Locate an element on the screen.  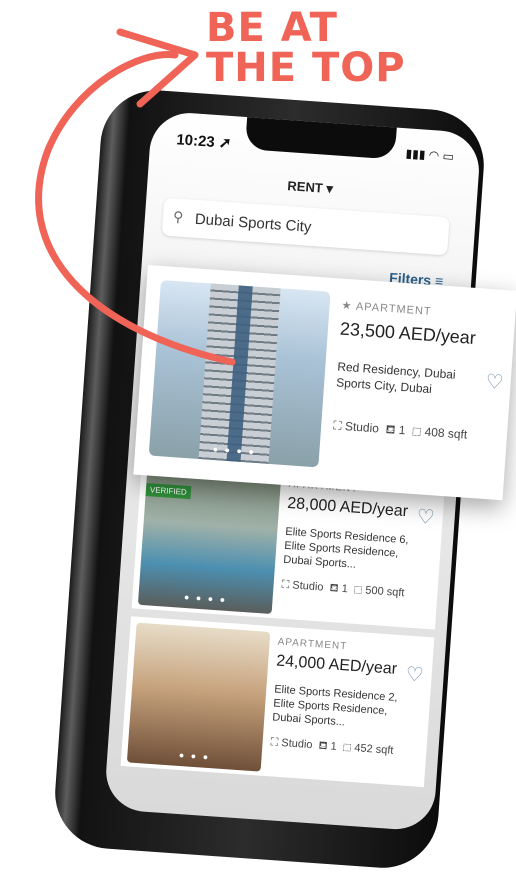
listing-specs: ⛶ Studio ⛾ 1 ⬚ 500 sqft is located at coordinates (343, 589).